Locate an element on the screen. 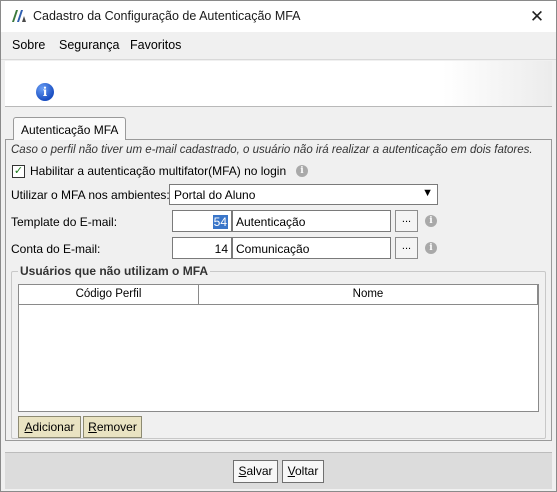 This screenshot has width=557, height=492. back-button-label: oltar is located at coordinates (307, 471).